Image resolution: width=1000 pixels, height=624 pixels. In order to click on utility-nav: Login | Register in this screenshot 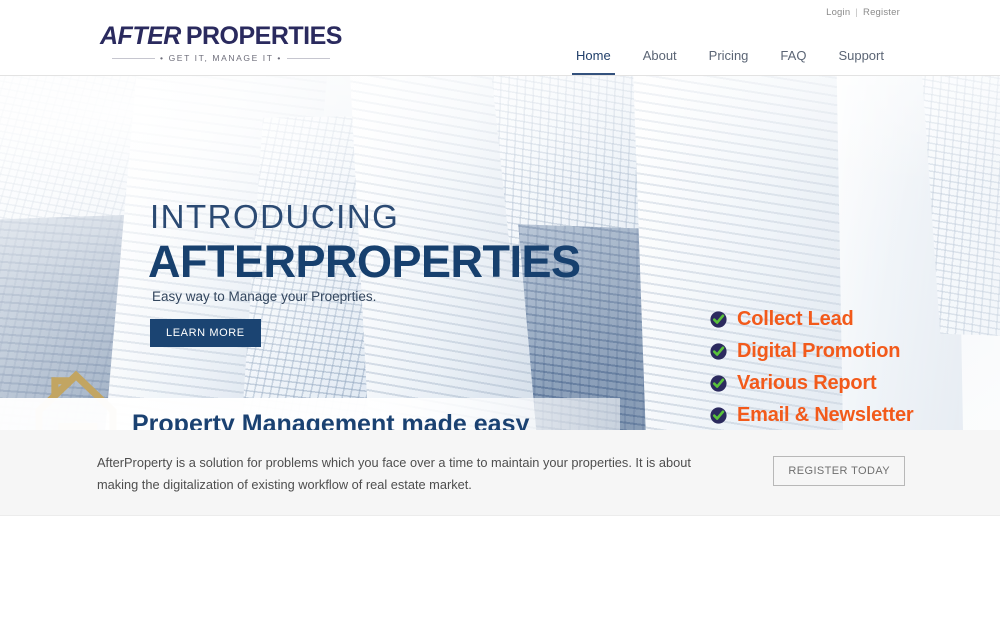, I will do `click(863, 12)`.